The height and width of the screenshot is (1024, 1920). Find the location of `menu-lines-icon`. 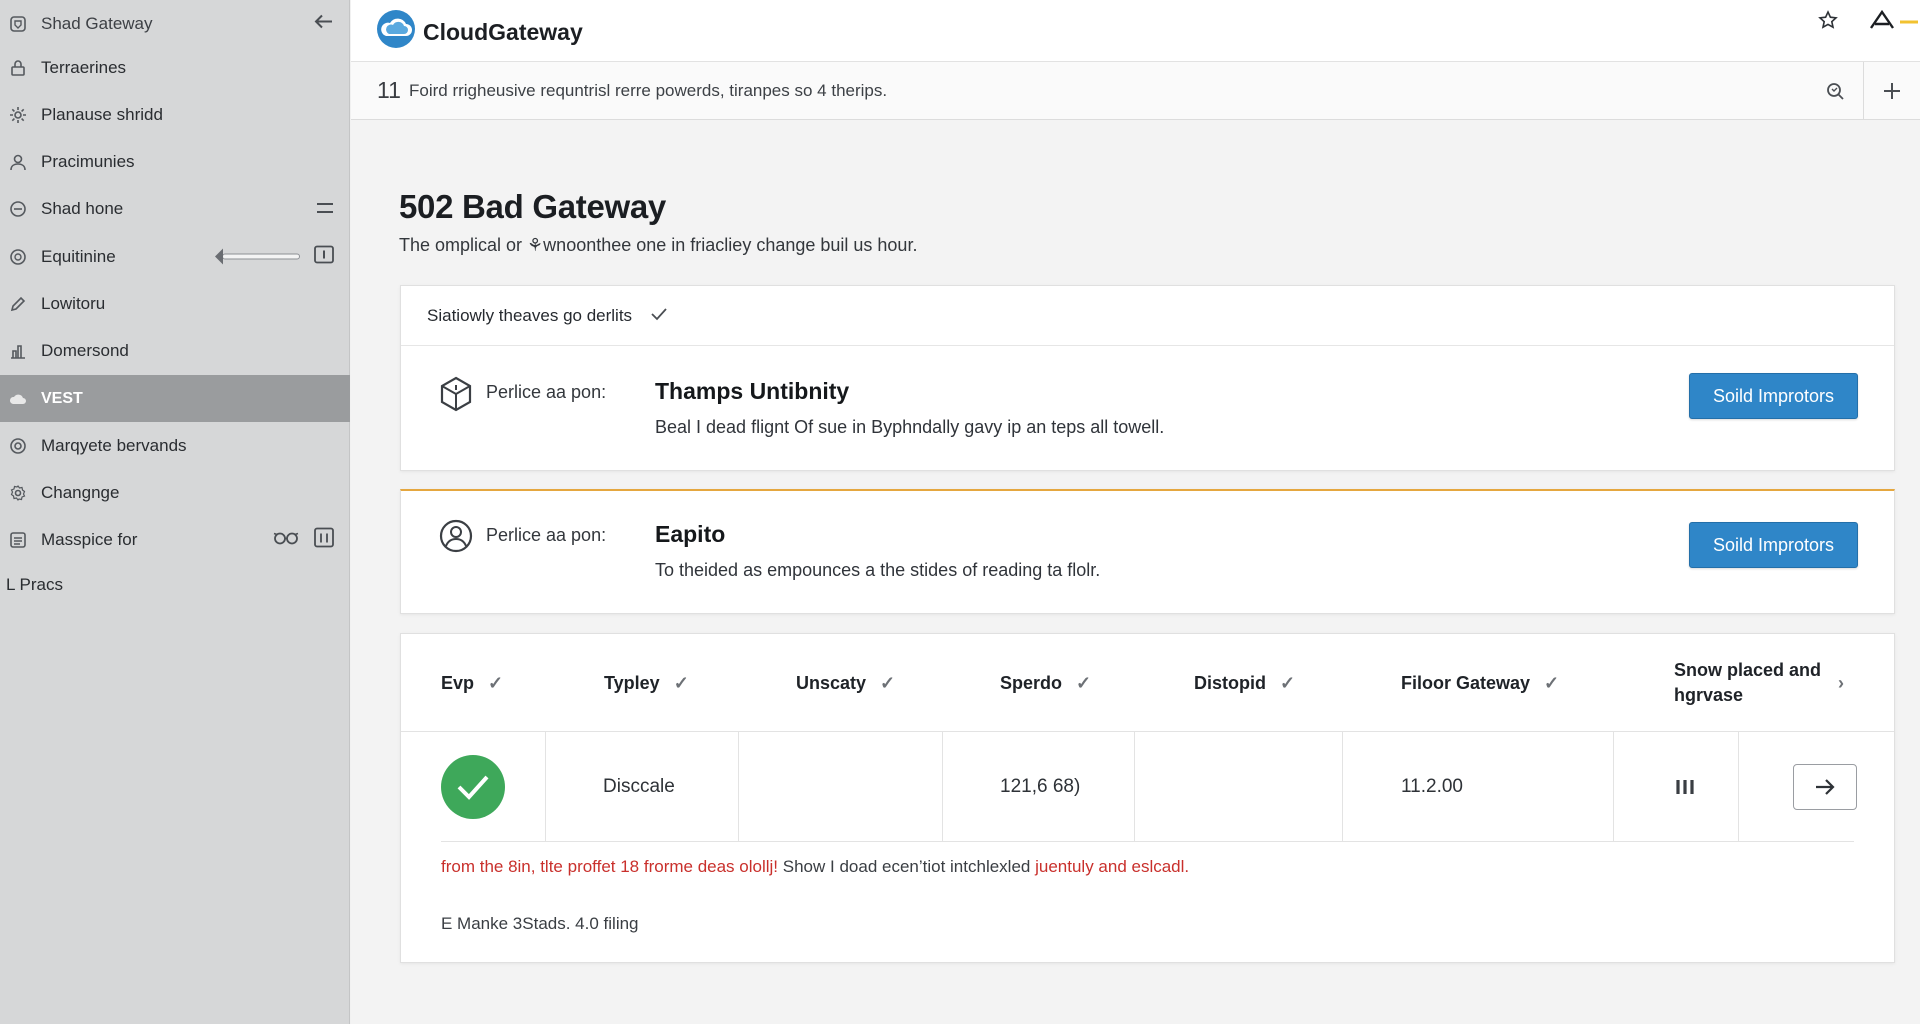

menu-lines-icon is located at coordinates (325, 209).